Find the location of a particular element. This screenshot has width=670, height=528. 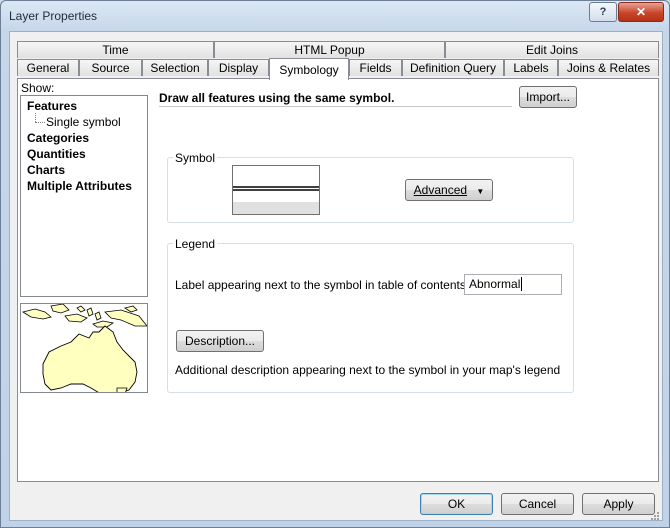

advanced-label: Advanced is located at coordinates (440, 190).